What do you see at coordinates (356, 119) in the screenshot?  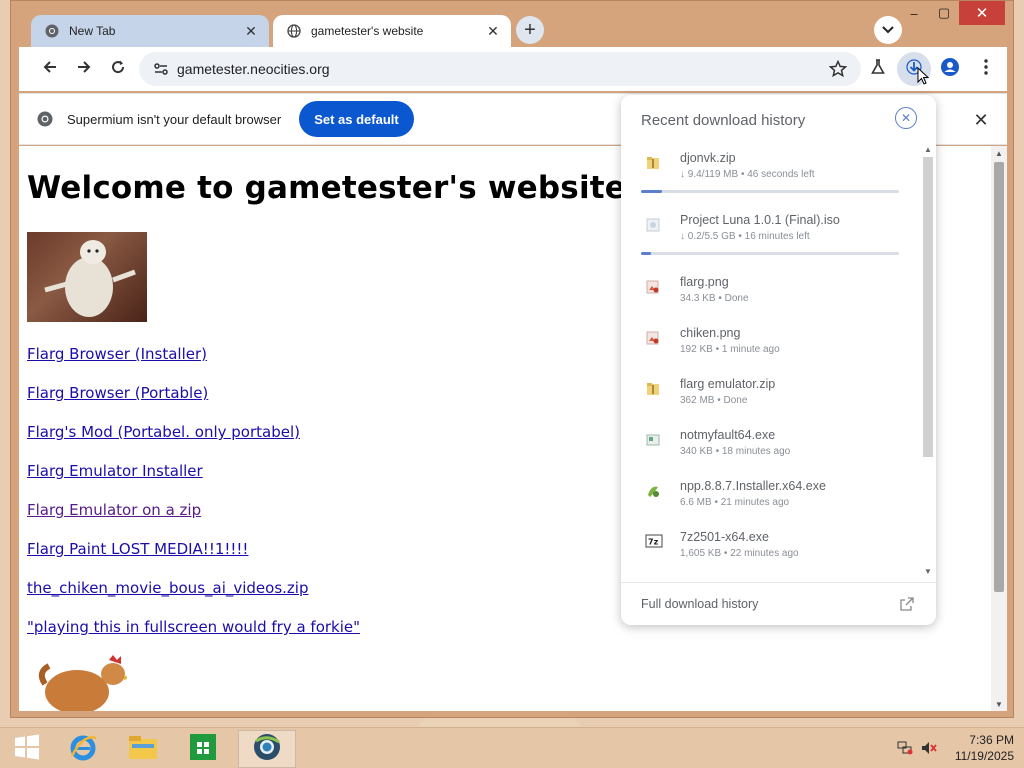 I see `set-as-default-button: Set as default` at bounding box center [356, 119].